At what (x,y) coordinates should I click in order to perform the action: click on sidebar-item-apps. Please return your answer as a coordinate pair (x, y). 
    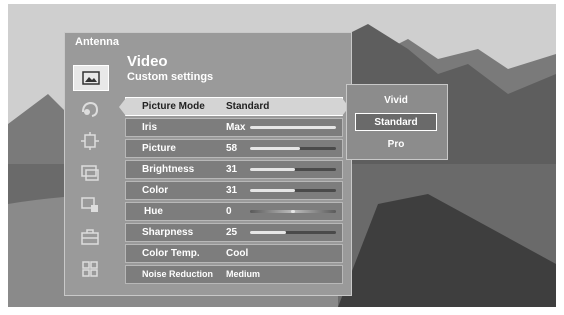
    Looking at the image, I should click on (90, 269).